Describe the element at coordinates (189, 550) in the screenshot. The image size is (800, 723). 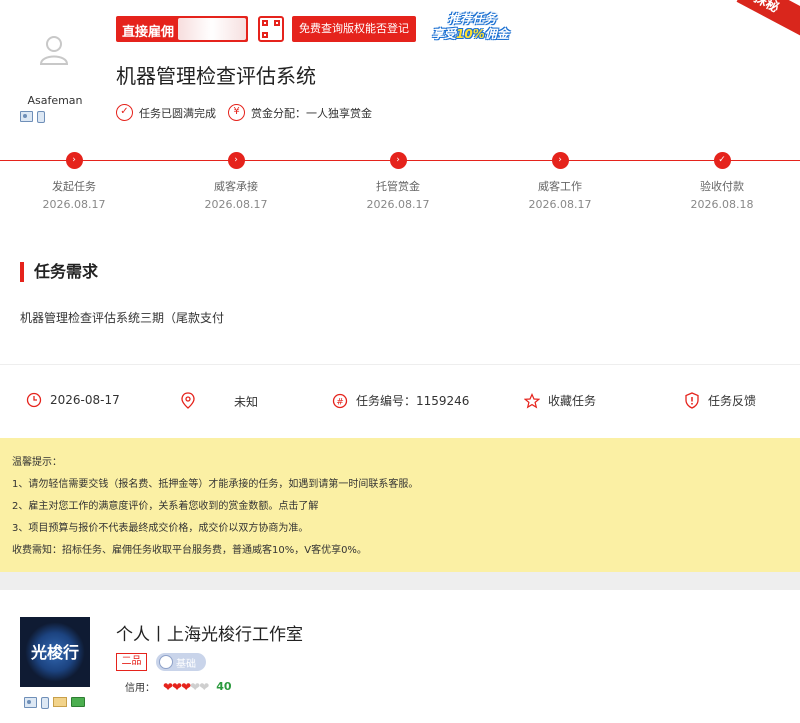
I see `tips-line: 收费需知：招标任务、雇佣任务收取平台服务费，普通威客10%，V客优享0%。` at that location.